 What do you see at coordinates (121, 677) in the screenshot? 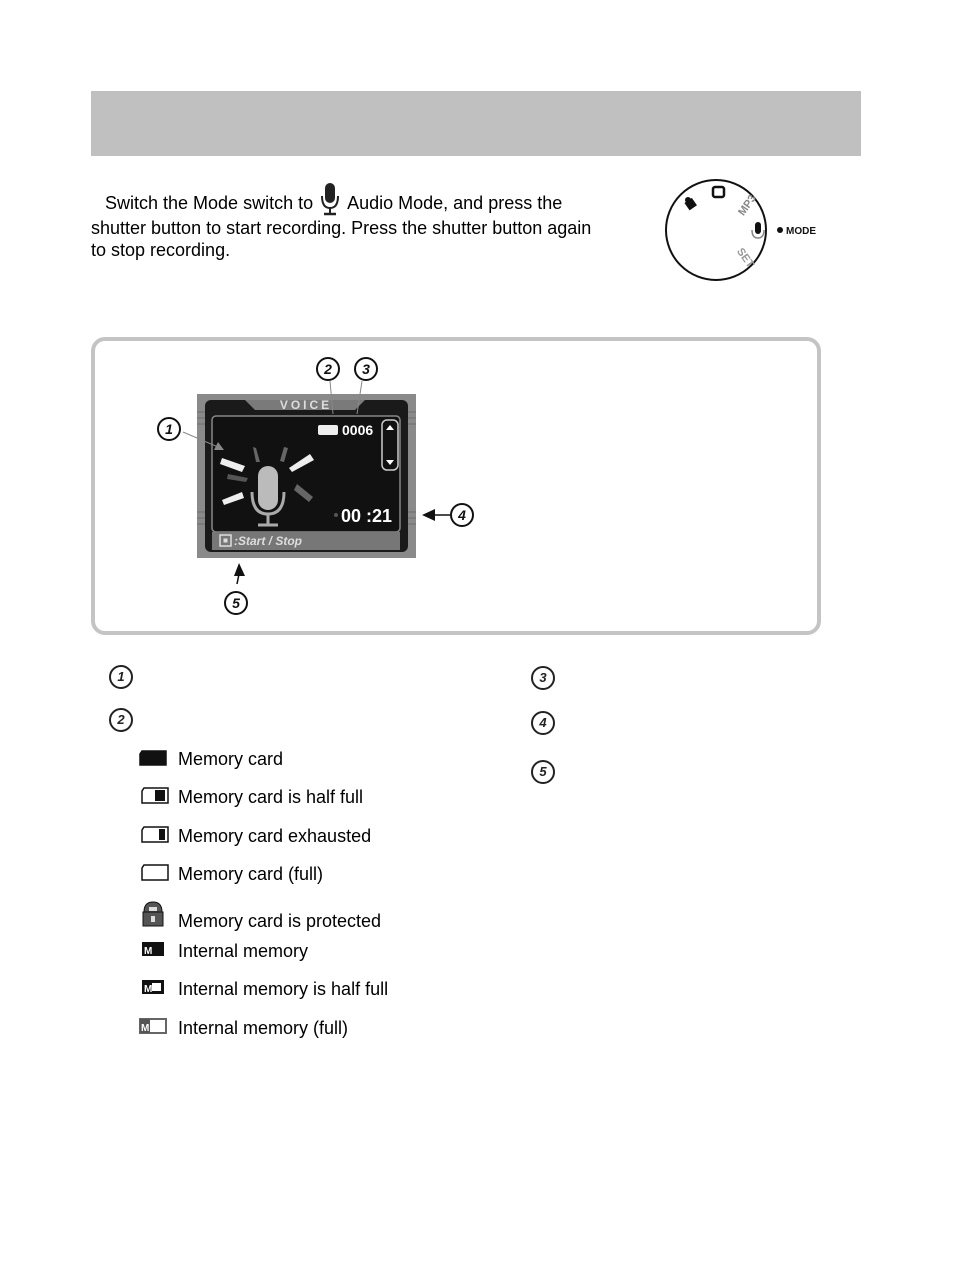
I see `legend-number-1: 1` at bounding box center [121, 677].